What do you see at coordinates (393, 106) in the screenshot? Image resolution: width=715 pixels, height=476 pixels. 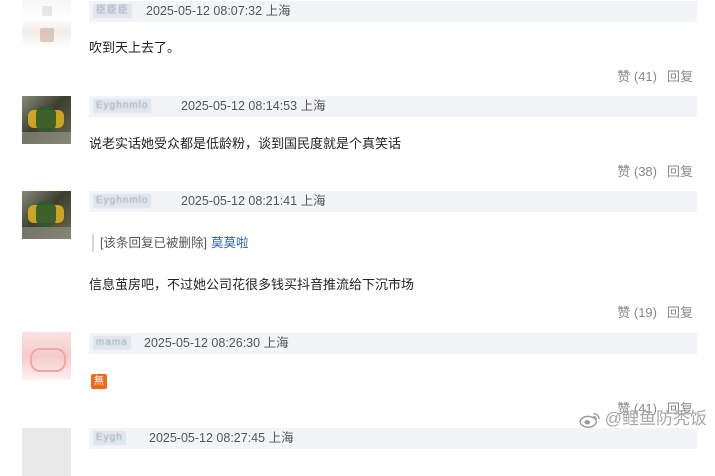 I see `comment-header: Eyghnmlo 2025-05-12 08:14:53 上海` at bounding box center [393, 106].